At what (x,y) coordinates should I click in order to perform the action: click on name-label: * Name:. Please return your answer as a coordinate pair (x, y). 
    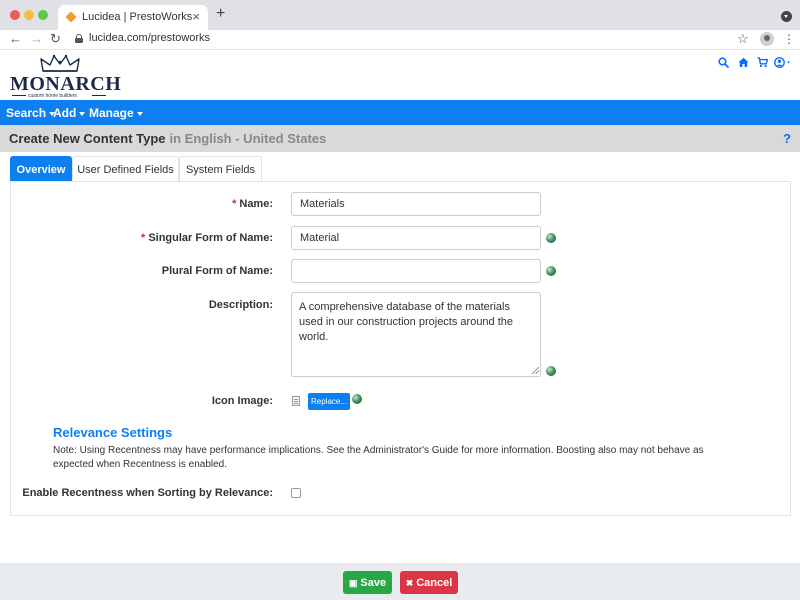
    Looking at the image, I should click on (252, 204).